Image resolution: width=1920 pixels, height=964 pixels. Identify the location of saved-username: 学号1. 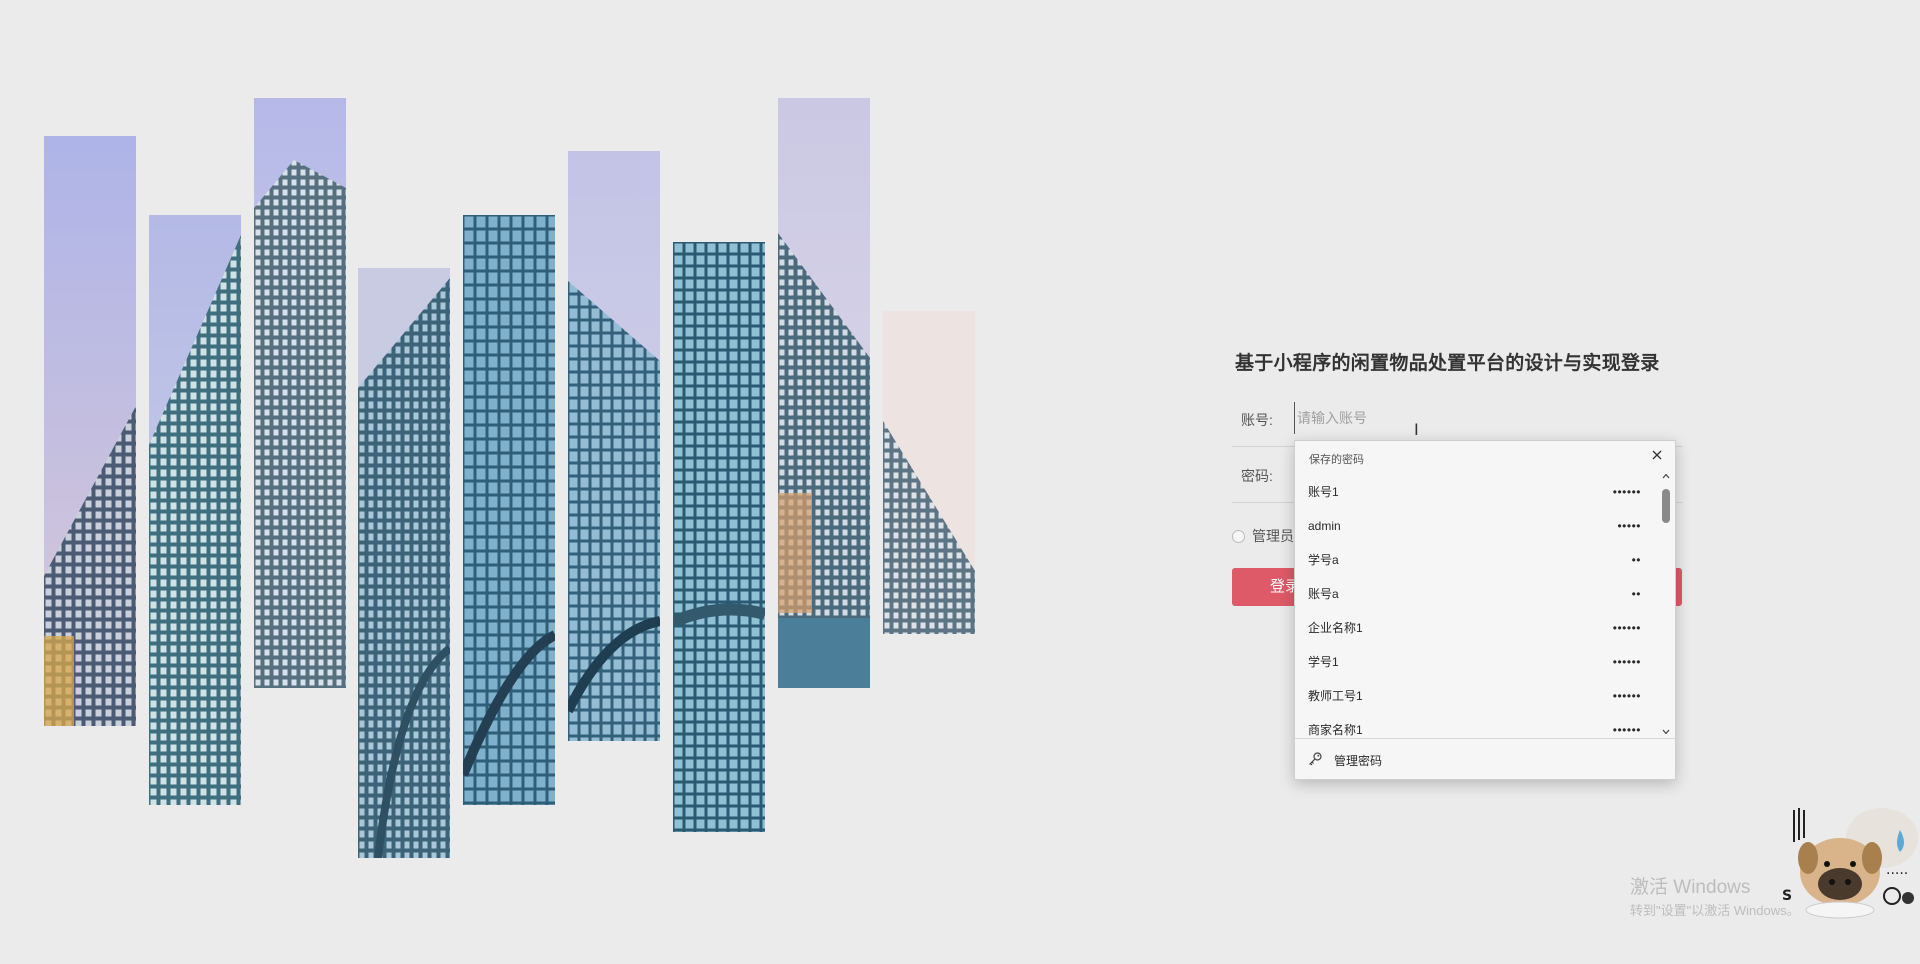
(1323, 662).